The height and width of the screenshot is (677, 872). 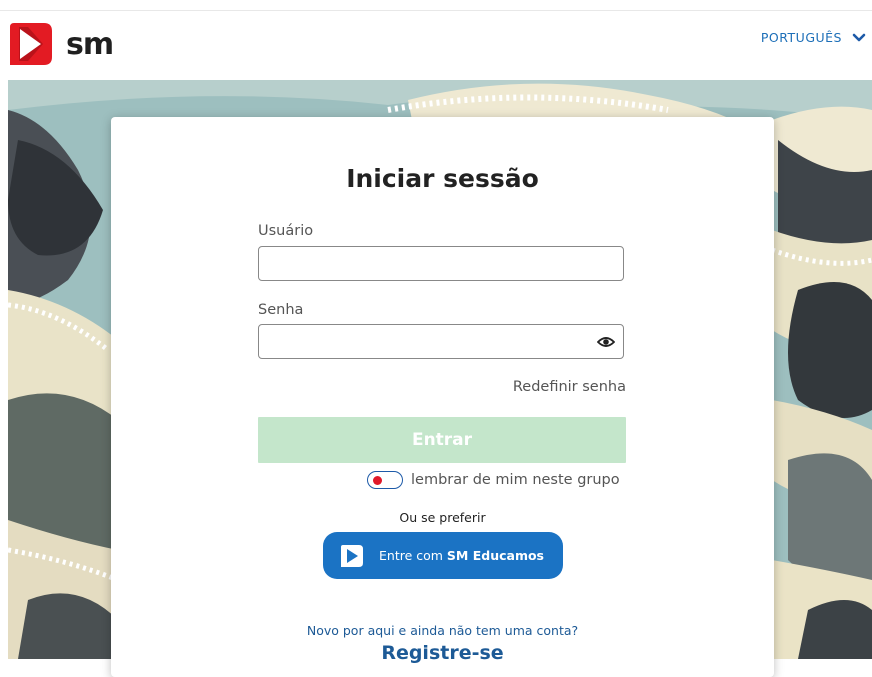 What do you see at coordinates (413, 555) in the screenshot?
I see `sso-prefix: Entre com` at bounding box center [413, 555].